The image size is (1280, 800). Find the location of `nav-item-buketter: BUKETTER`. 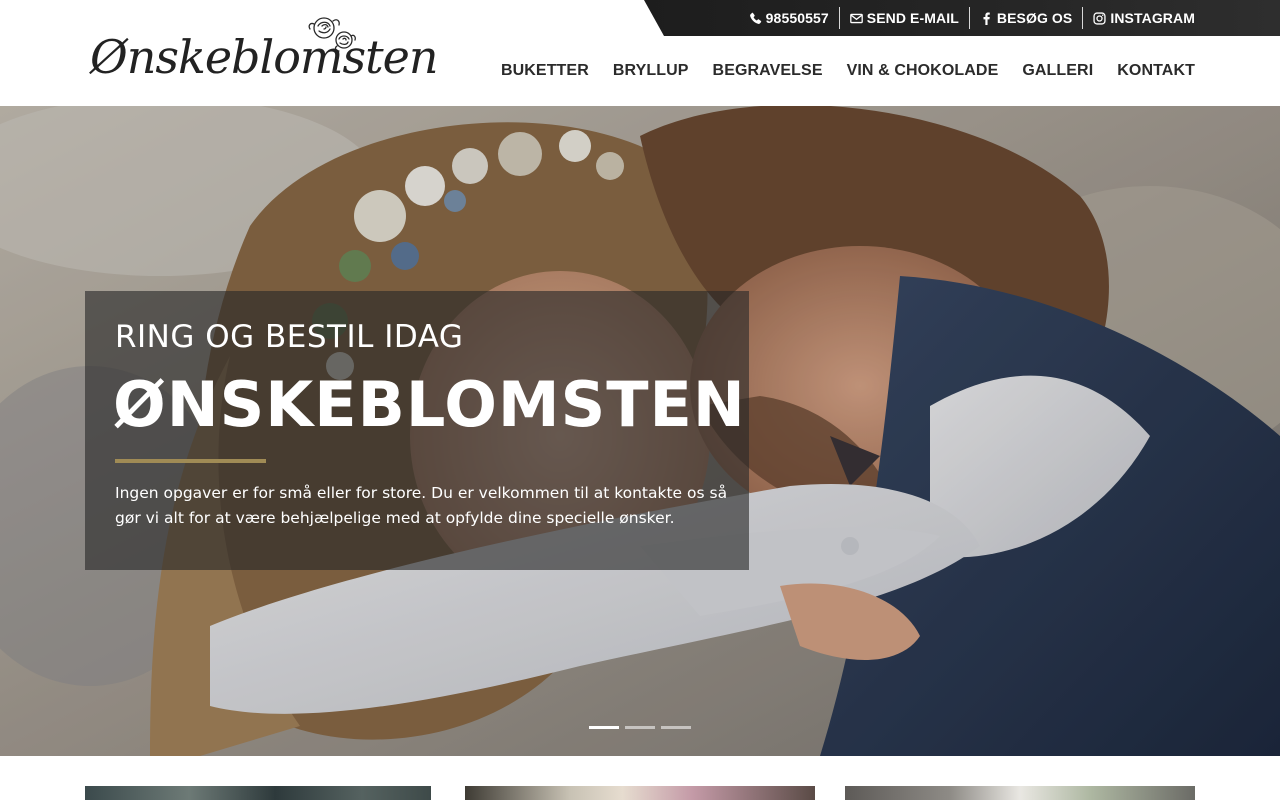

nav-item-buketter: BUKETTER is located at coordinates (545, 71).